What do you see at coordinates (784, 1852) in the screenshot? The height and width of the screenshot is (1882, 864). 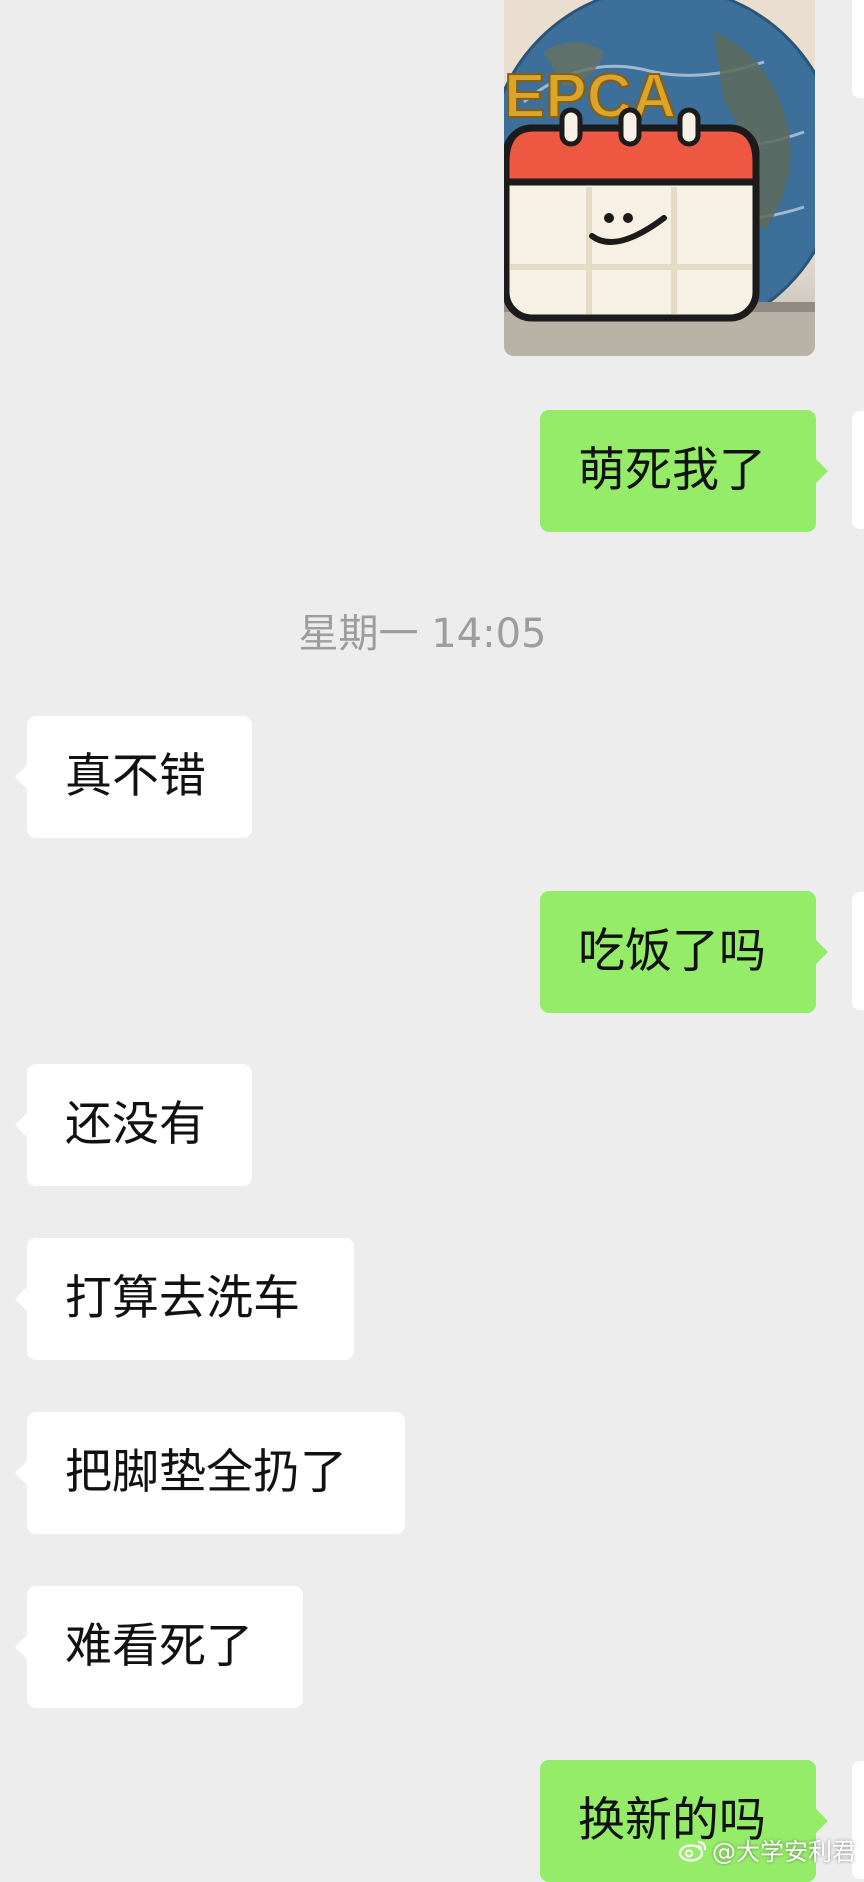 I see `watermark-text: @大学安利君` at bounding box center [784, 1852].